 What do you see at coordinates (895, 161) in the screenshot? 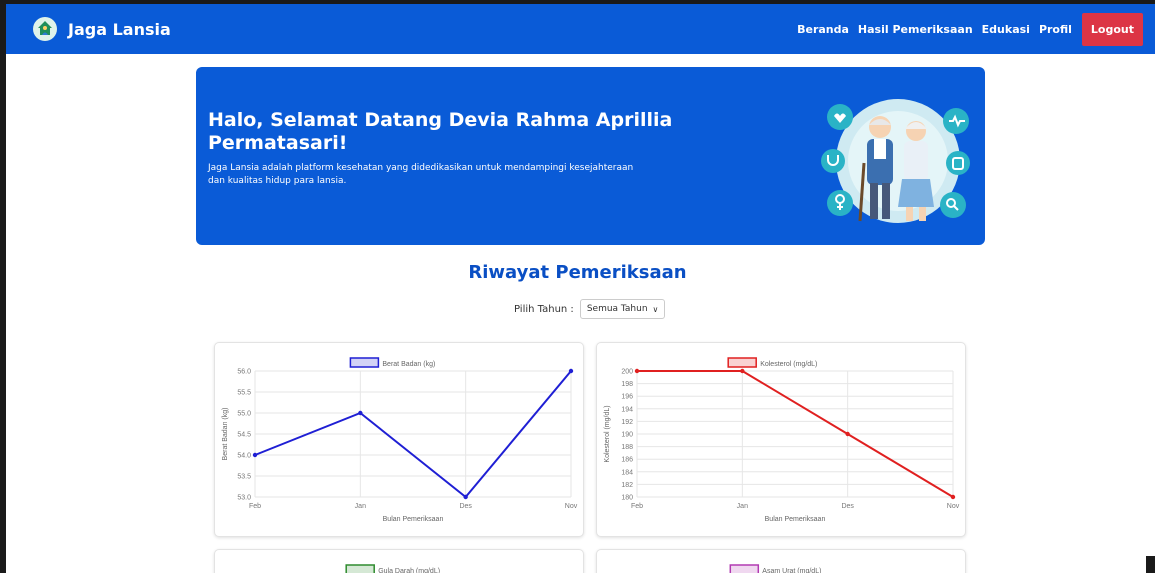
I see `elderly-couple-illustration` at bounding box center [895, 161].